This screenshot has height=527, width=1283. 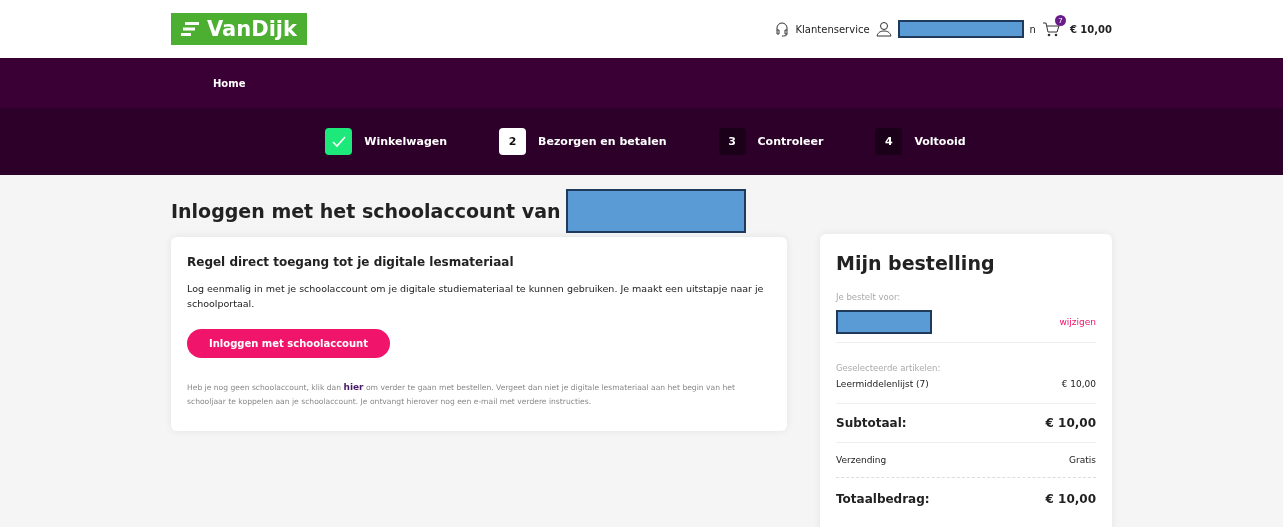 What do you see at coordinates (190, 29) in the screenshot?
I see `stripes-icon` at bounding box center [190, 29].